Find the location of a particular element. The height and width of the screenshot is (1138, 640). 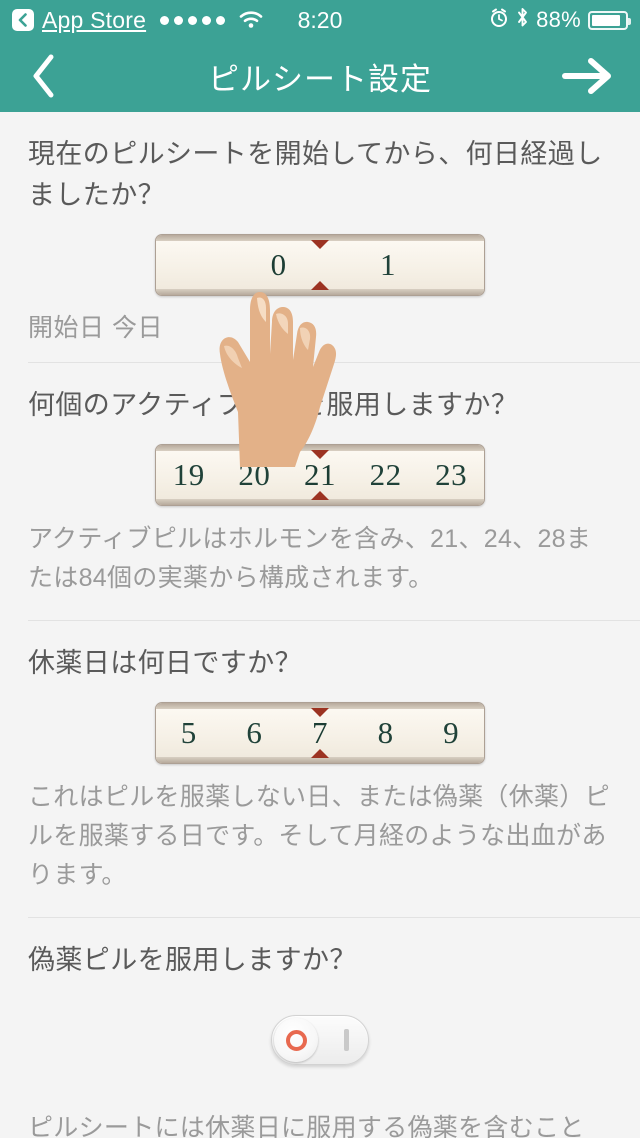

battery-icon is located at coordinates (609, 20).